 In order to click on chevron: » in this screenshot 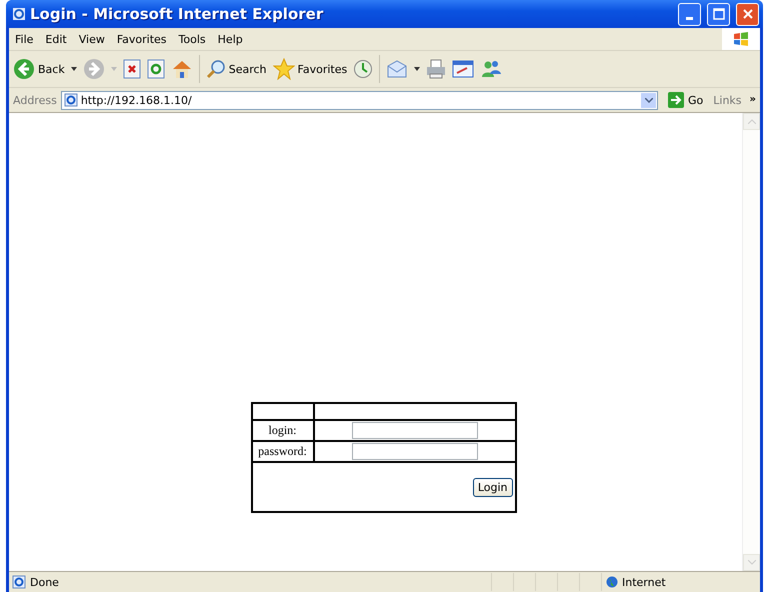, I will do `click(753, 100)`.